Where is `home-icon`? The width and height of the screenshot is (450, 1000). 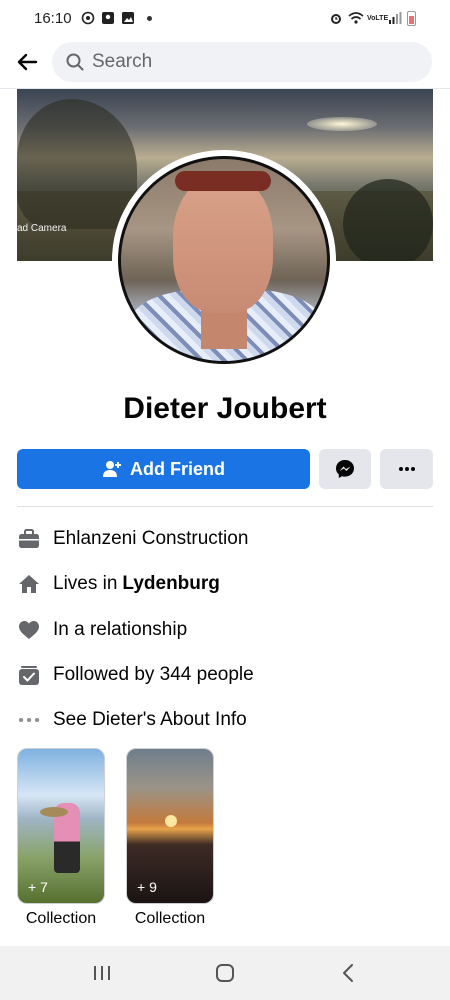
home-icon is located at coordinates (224, 973).